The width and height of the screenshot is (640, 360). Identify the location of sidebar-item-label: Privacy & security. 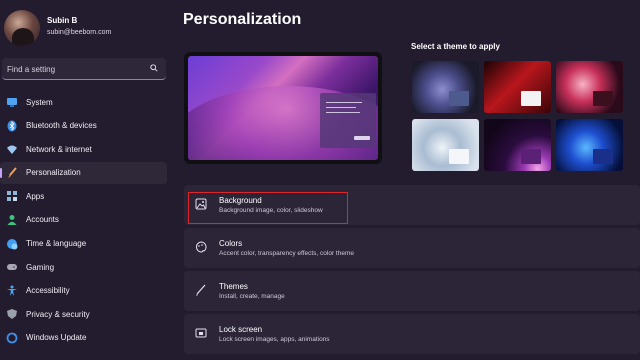
(58, 314).